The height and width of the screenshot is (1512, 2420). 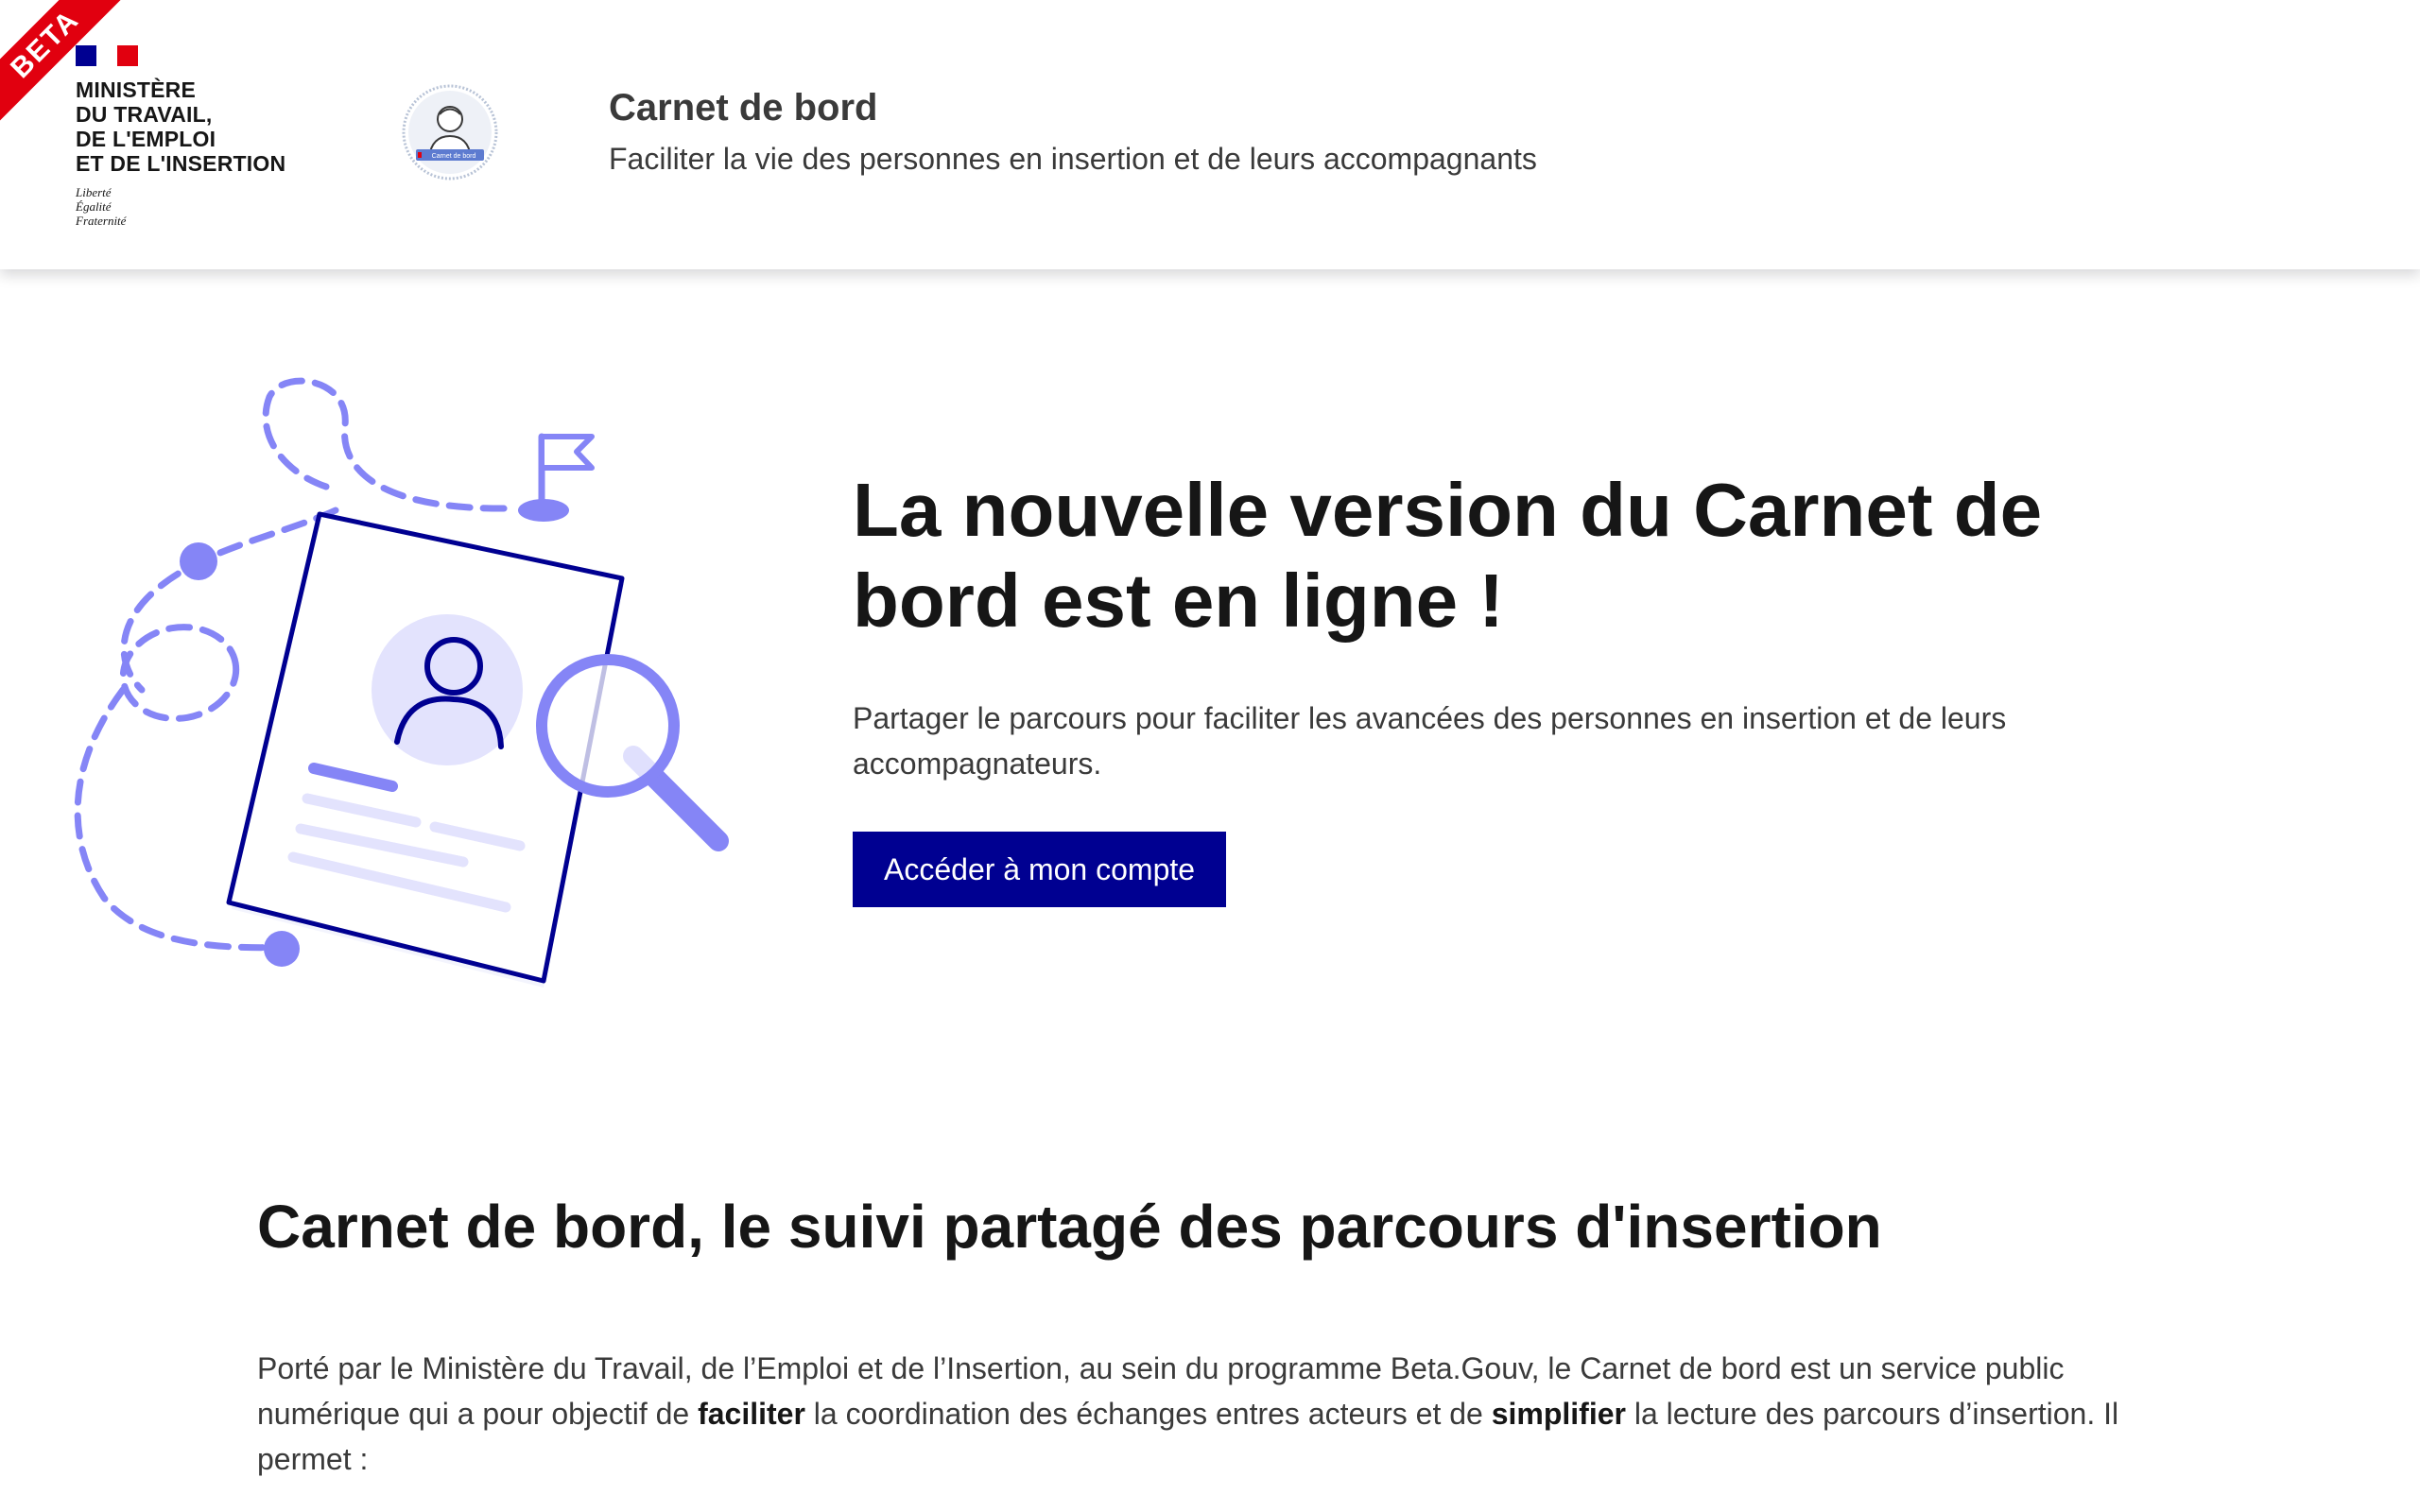 What do you see at coordinates (751, 1414) in the screenshot?
I see `intro-bold-faciliter: faciliter` at bounding box center [751, 1414].